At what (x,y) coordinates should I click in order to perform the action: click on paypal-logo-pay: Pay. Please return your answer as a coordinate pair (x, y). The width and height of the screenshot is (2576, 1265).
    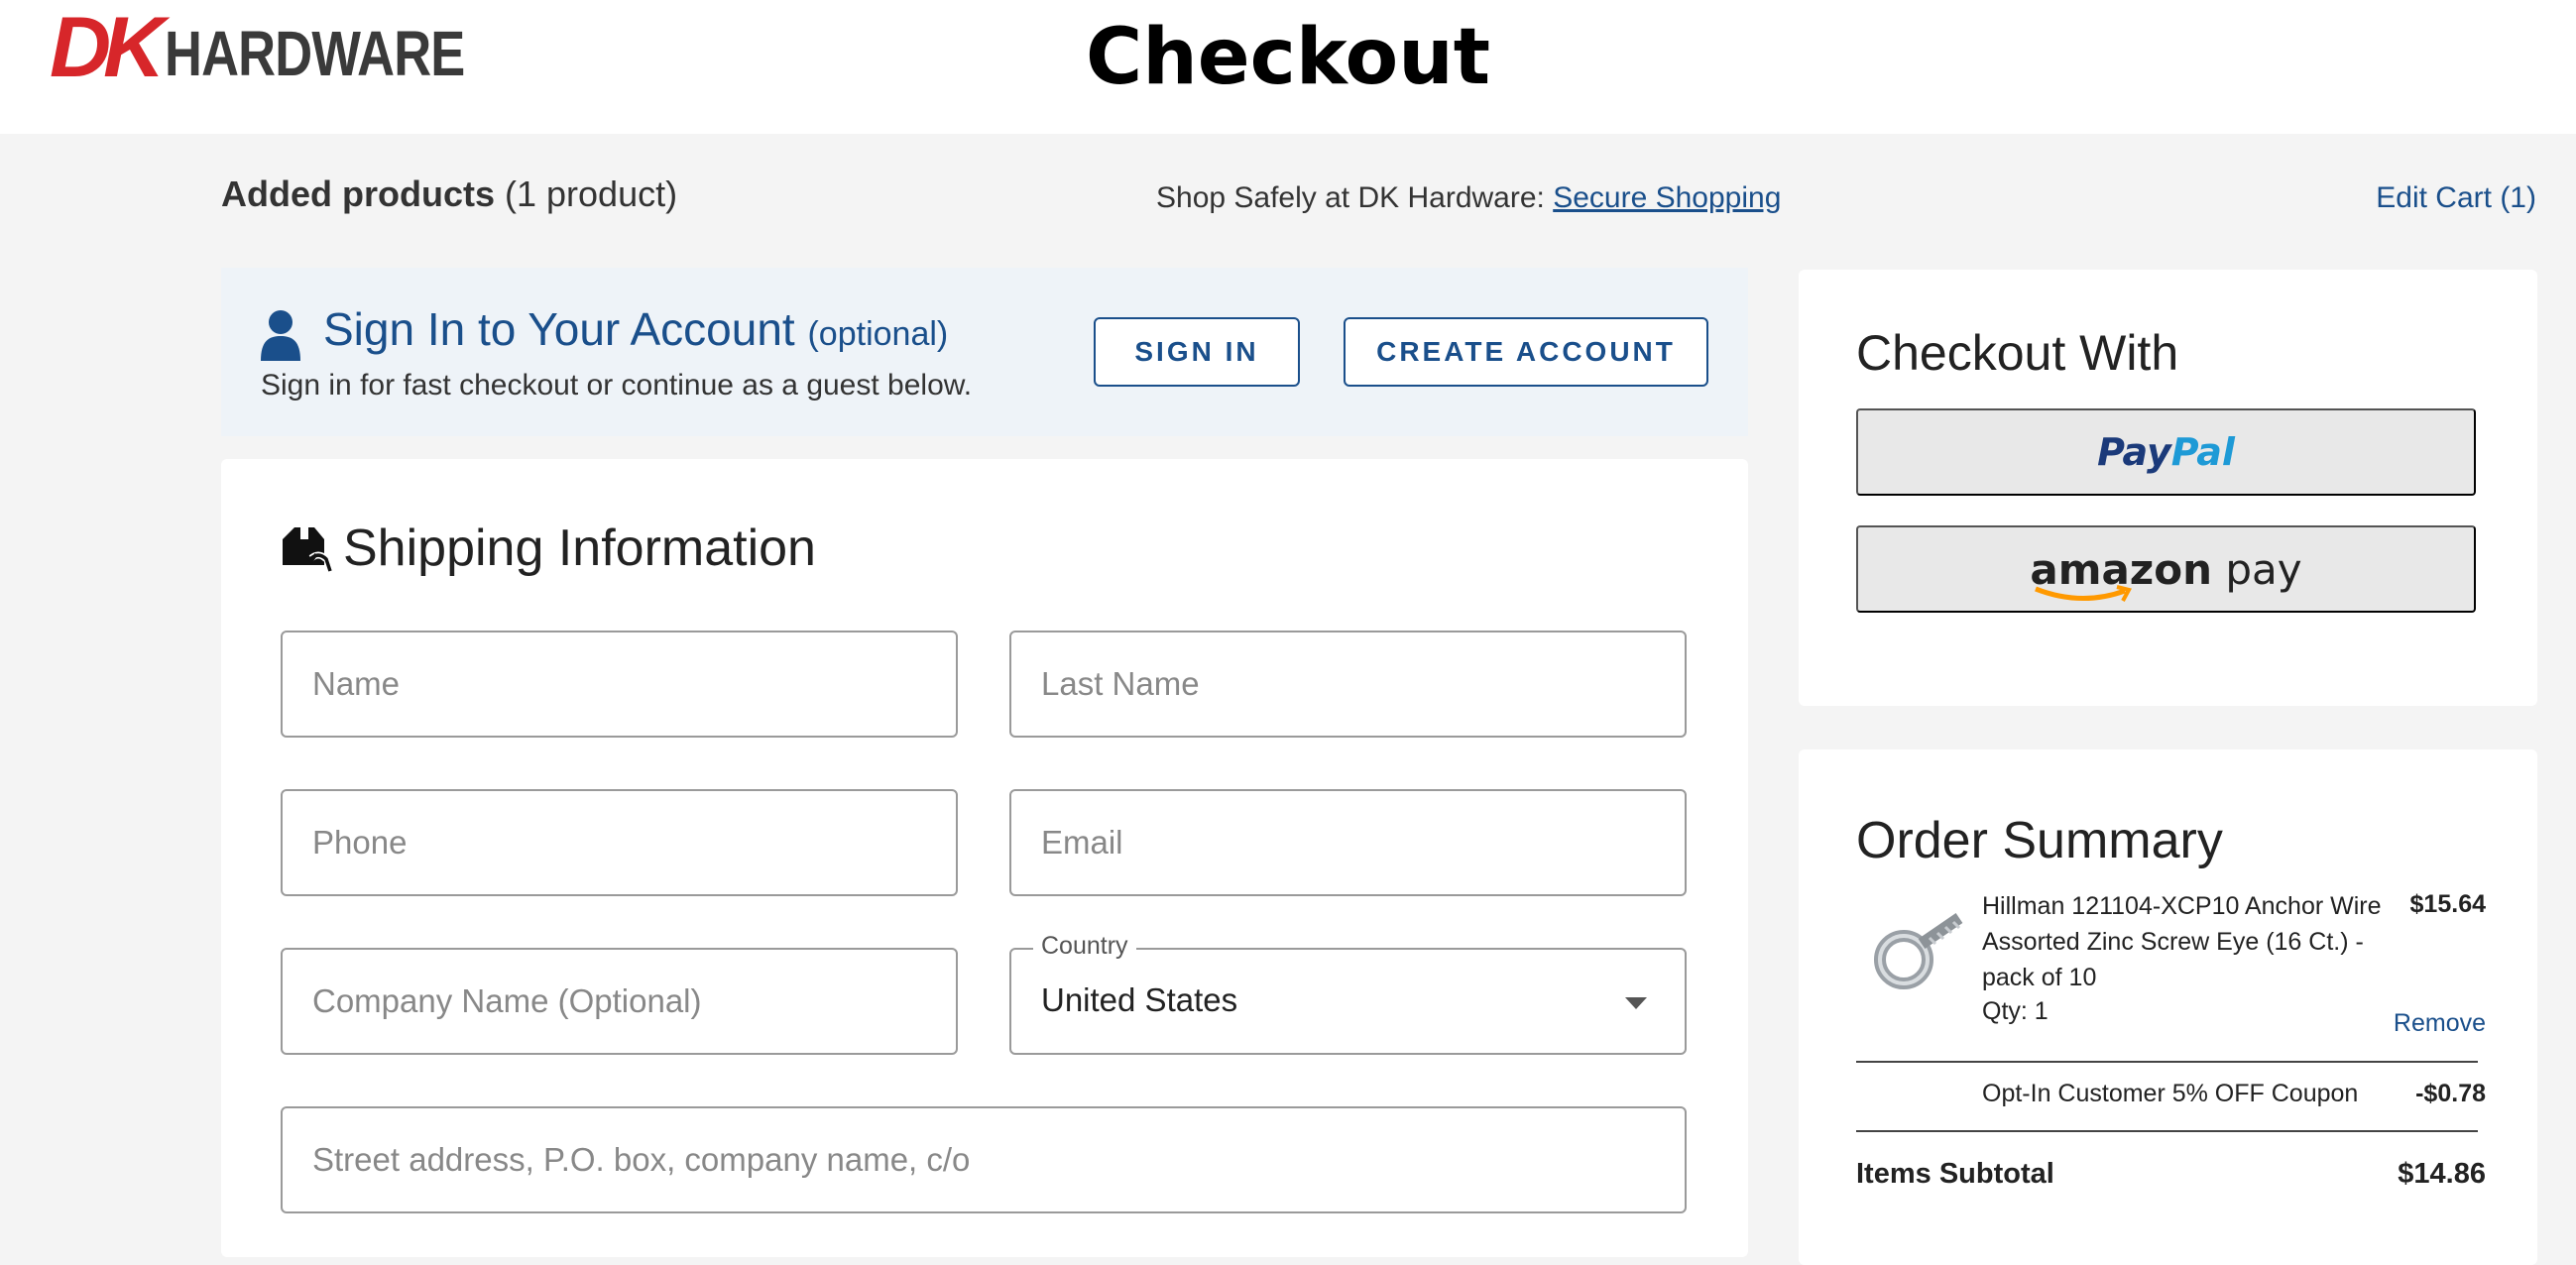
    Looking at the image, I should click on (2134, 452).